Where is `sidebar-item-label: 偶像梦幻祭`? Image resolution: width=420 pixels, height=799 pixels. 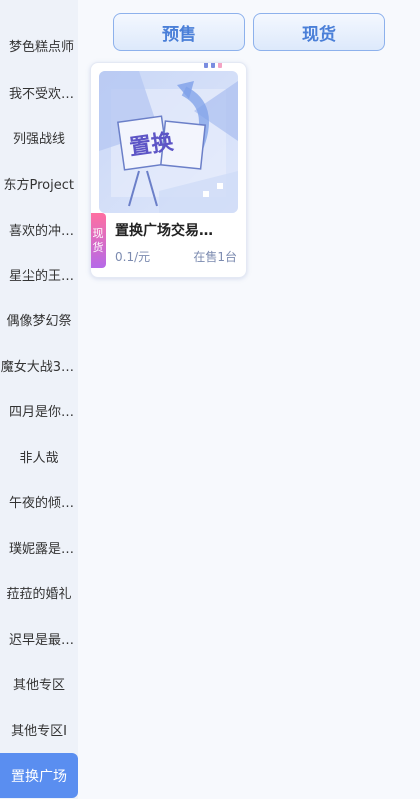 sidebar-item-label: 偶像梦幻祭 is located at coordinates (39, 321).